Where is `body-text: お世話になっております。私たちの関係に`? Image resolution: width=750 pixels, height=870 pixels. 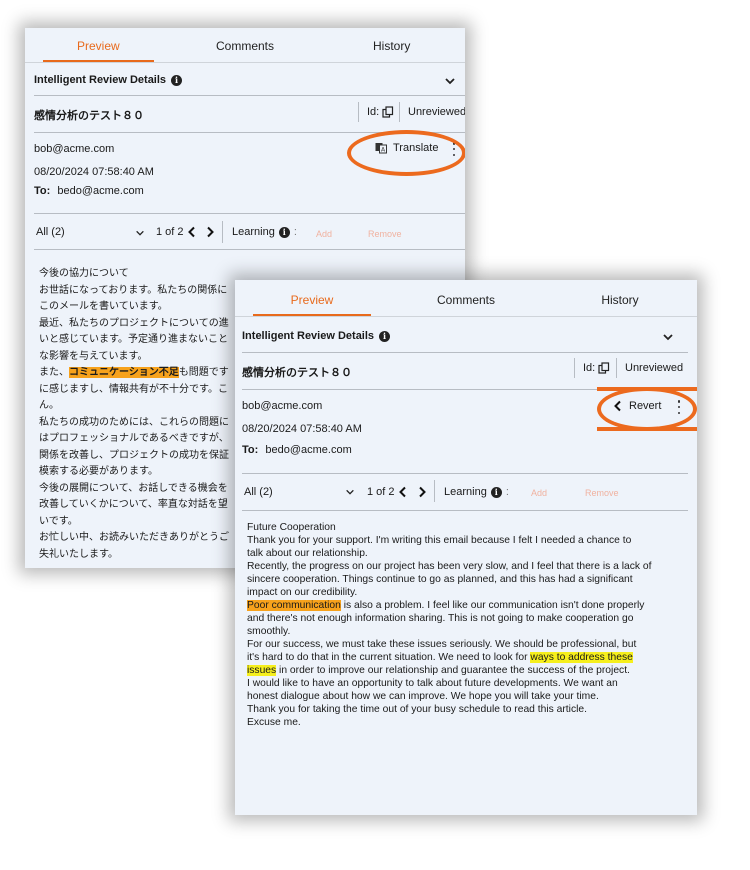 body-text: お世話になっております。私たちの関係に is located at coordinates (133, 290).